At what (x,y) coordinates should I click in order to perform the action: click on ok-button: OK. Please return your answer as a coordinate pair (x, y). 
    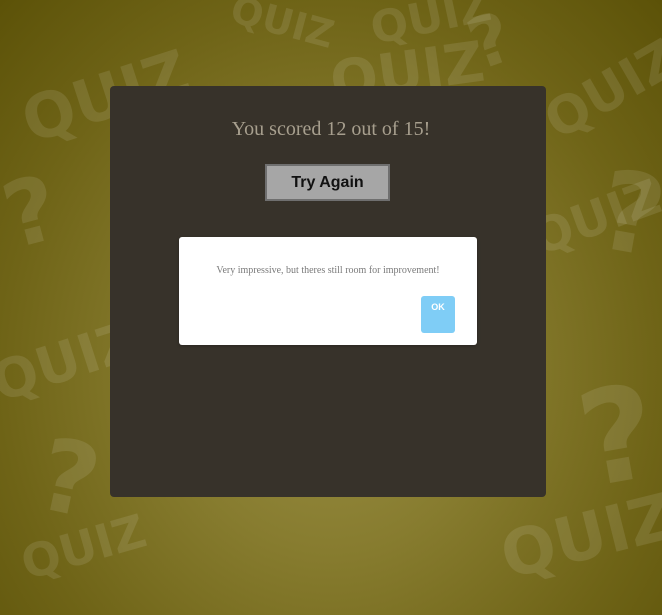
    Looking at the image, I should click on (438, 314).